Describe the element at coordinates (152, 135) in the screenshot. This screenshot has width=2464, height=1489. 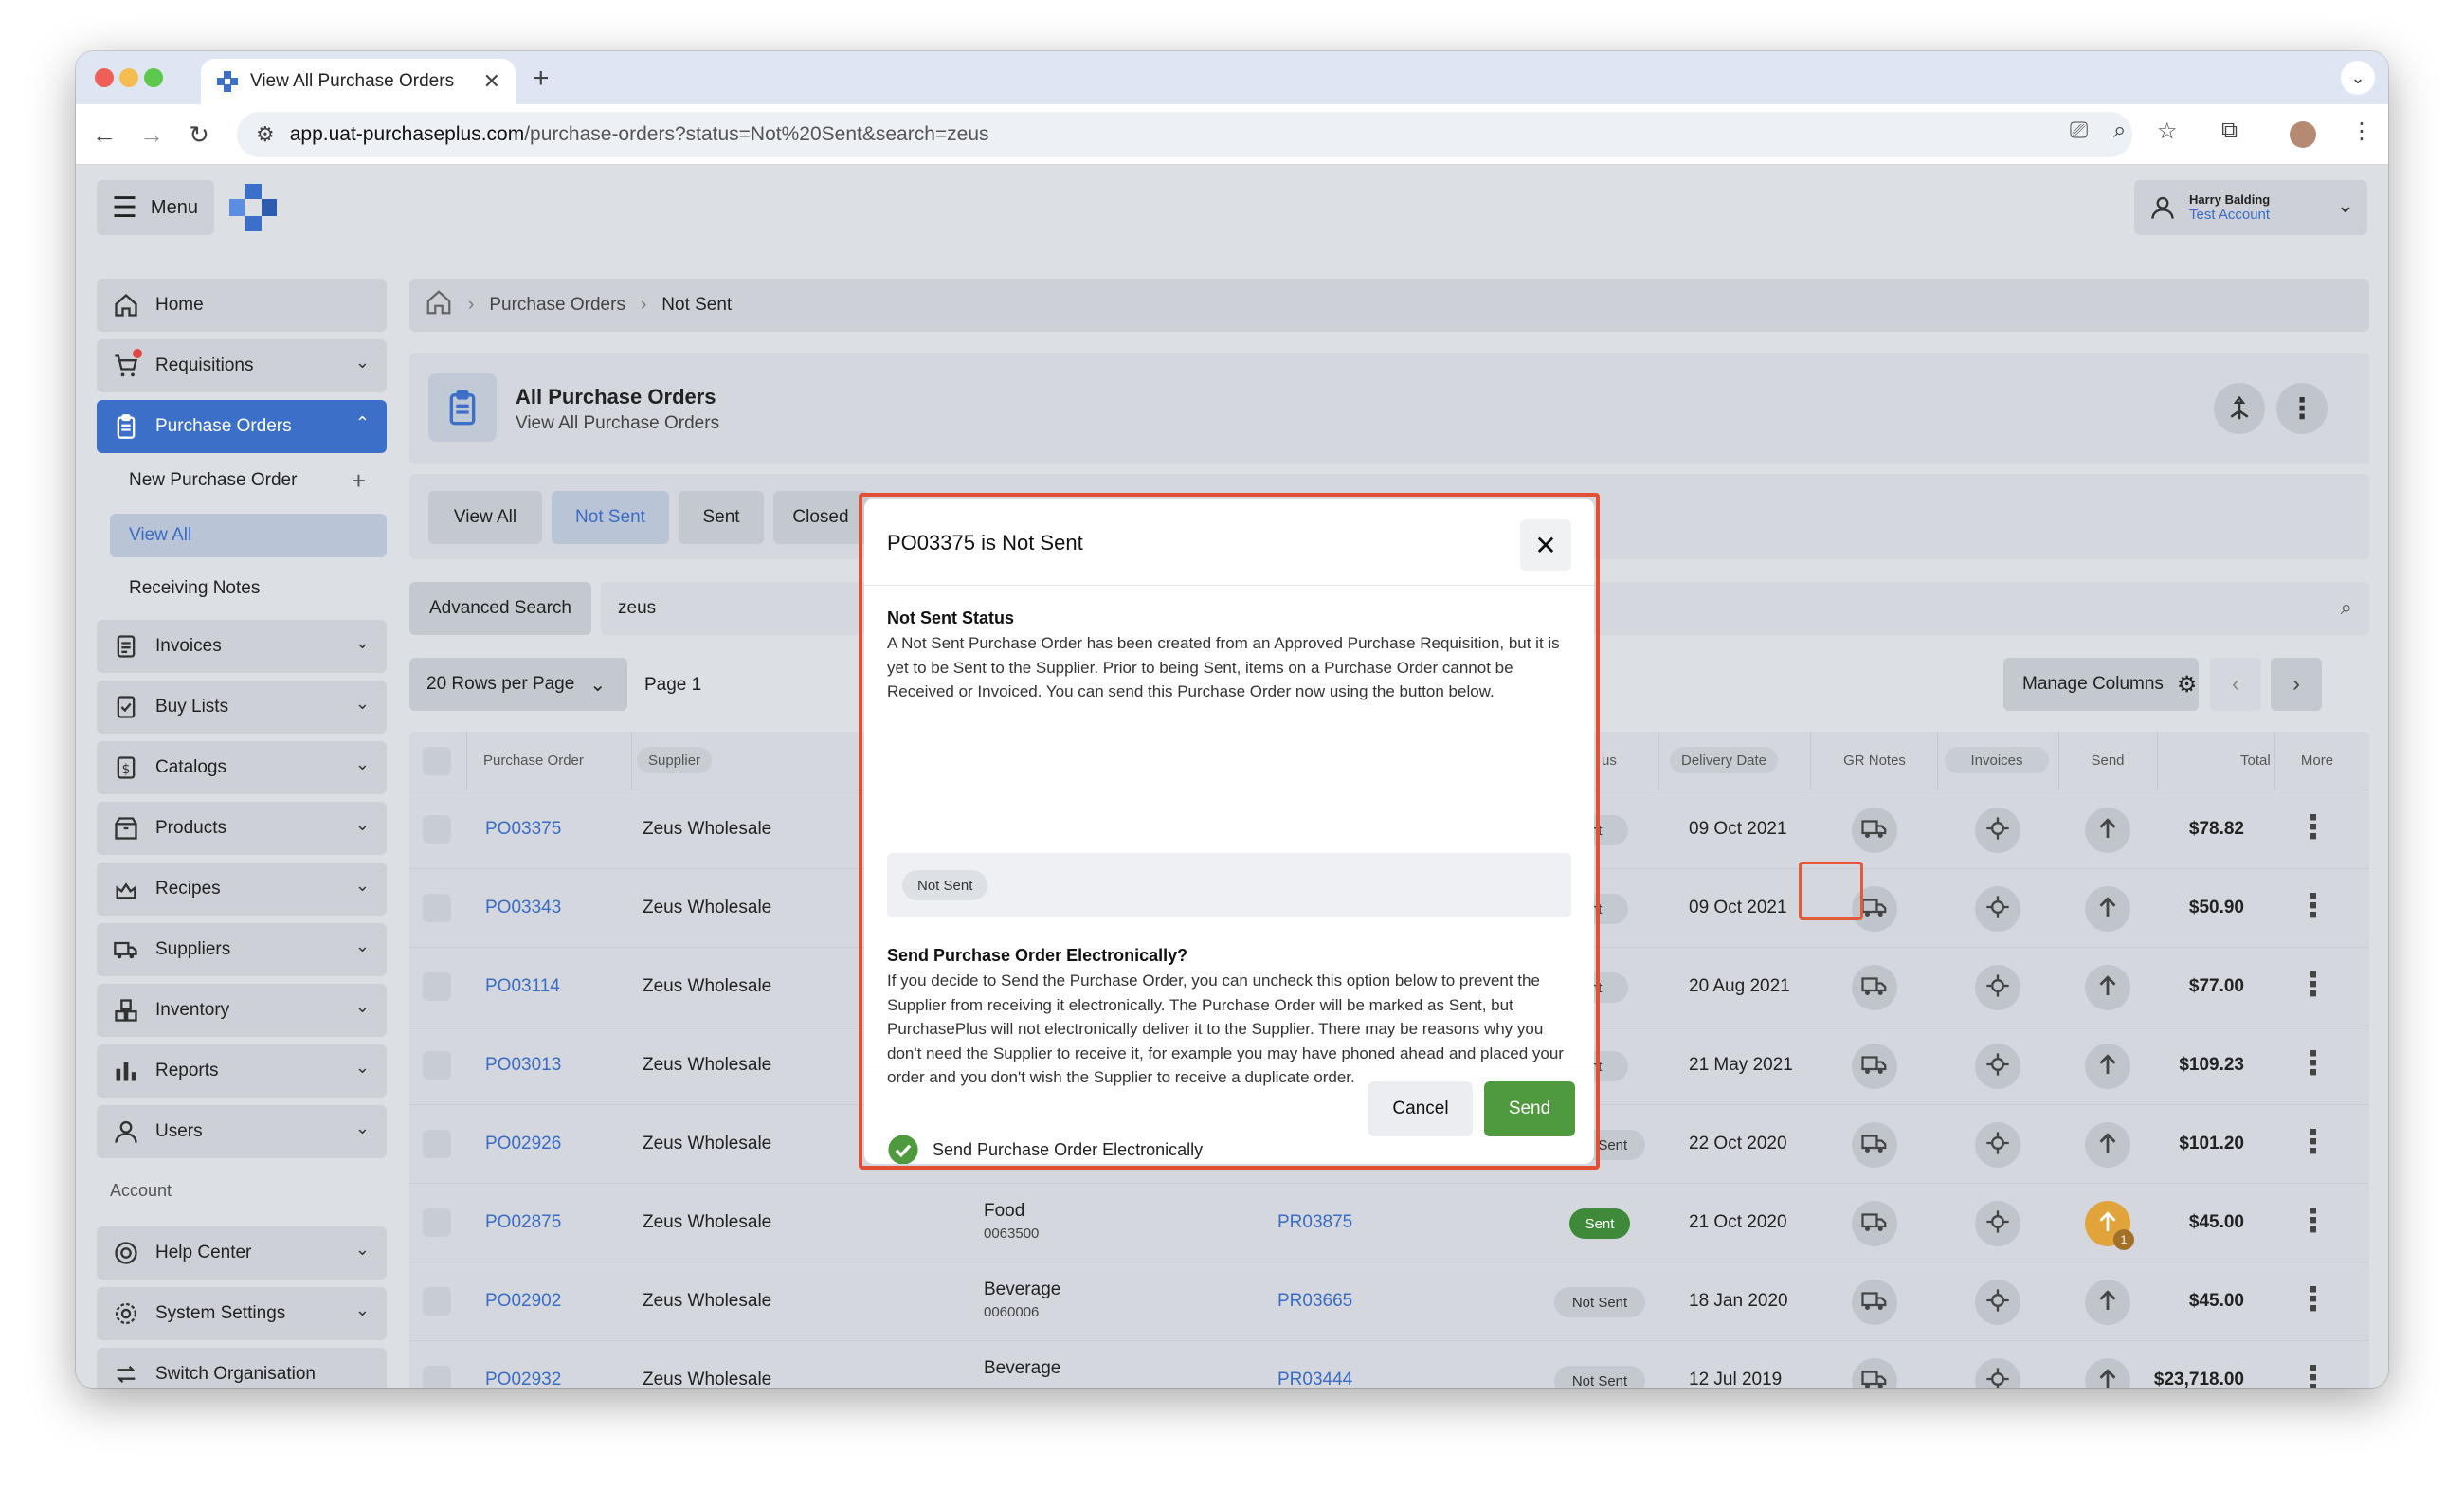
I see `forward-arrow-icon: →` at that location.